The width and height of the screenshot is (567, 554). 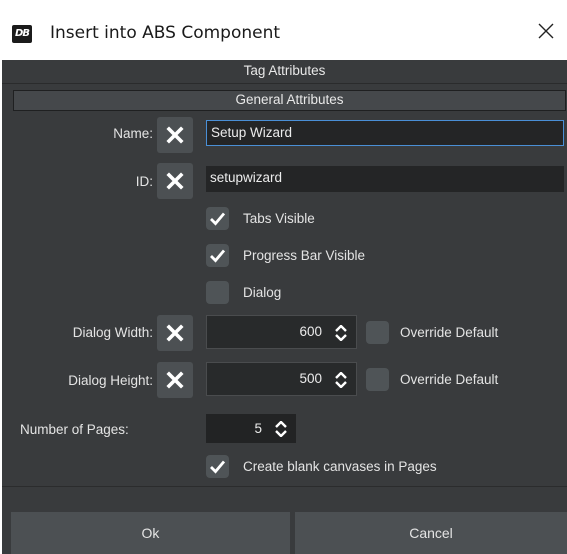 I want to click on close-icon, so click(x=546, y=31).